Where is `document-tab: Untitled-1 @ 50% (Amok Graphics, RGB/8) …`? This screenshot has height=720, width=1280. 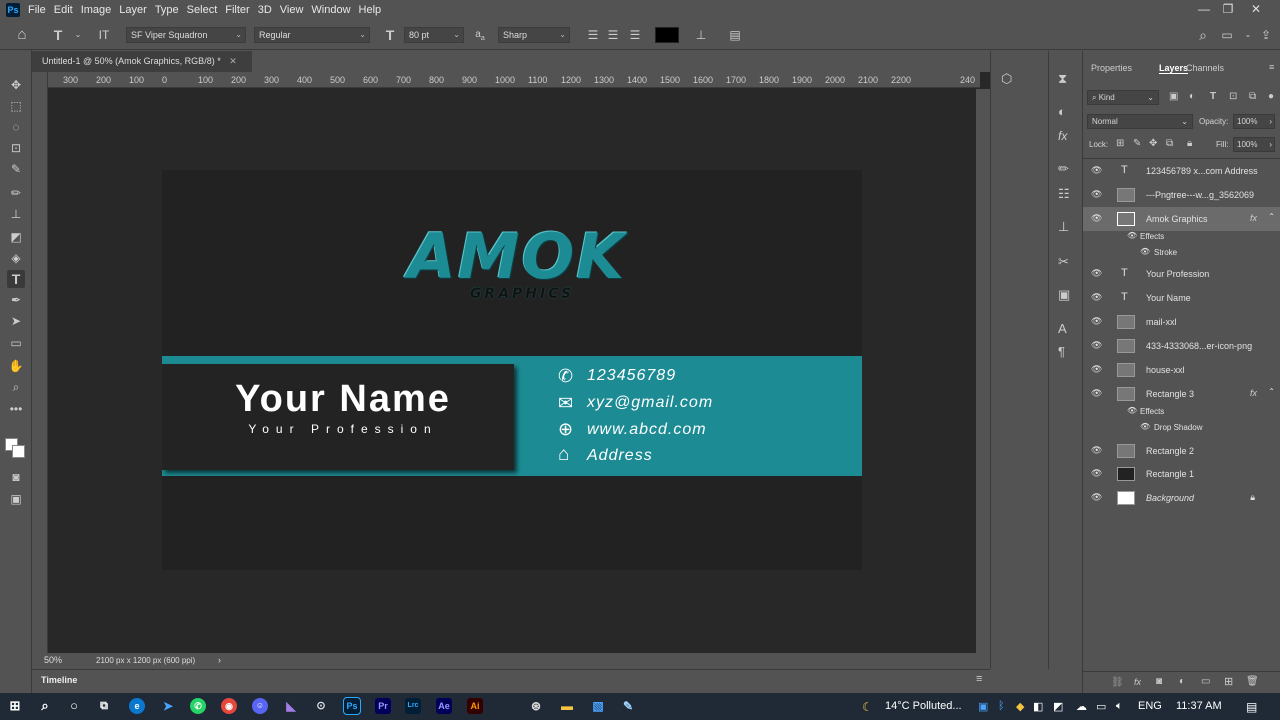 document-tab: Untitled-1 @ 50% (Amok Graphics, RGB/8) … is located at coordinates (142, 61).